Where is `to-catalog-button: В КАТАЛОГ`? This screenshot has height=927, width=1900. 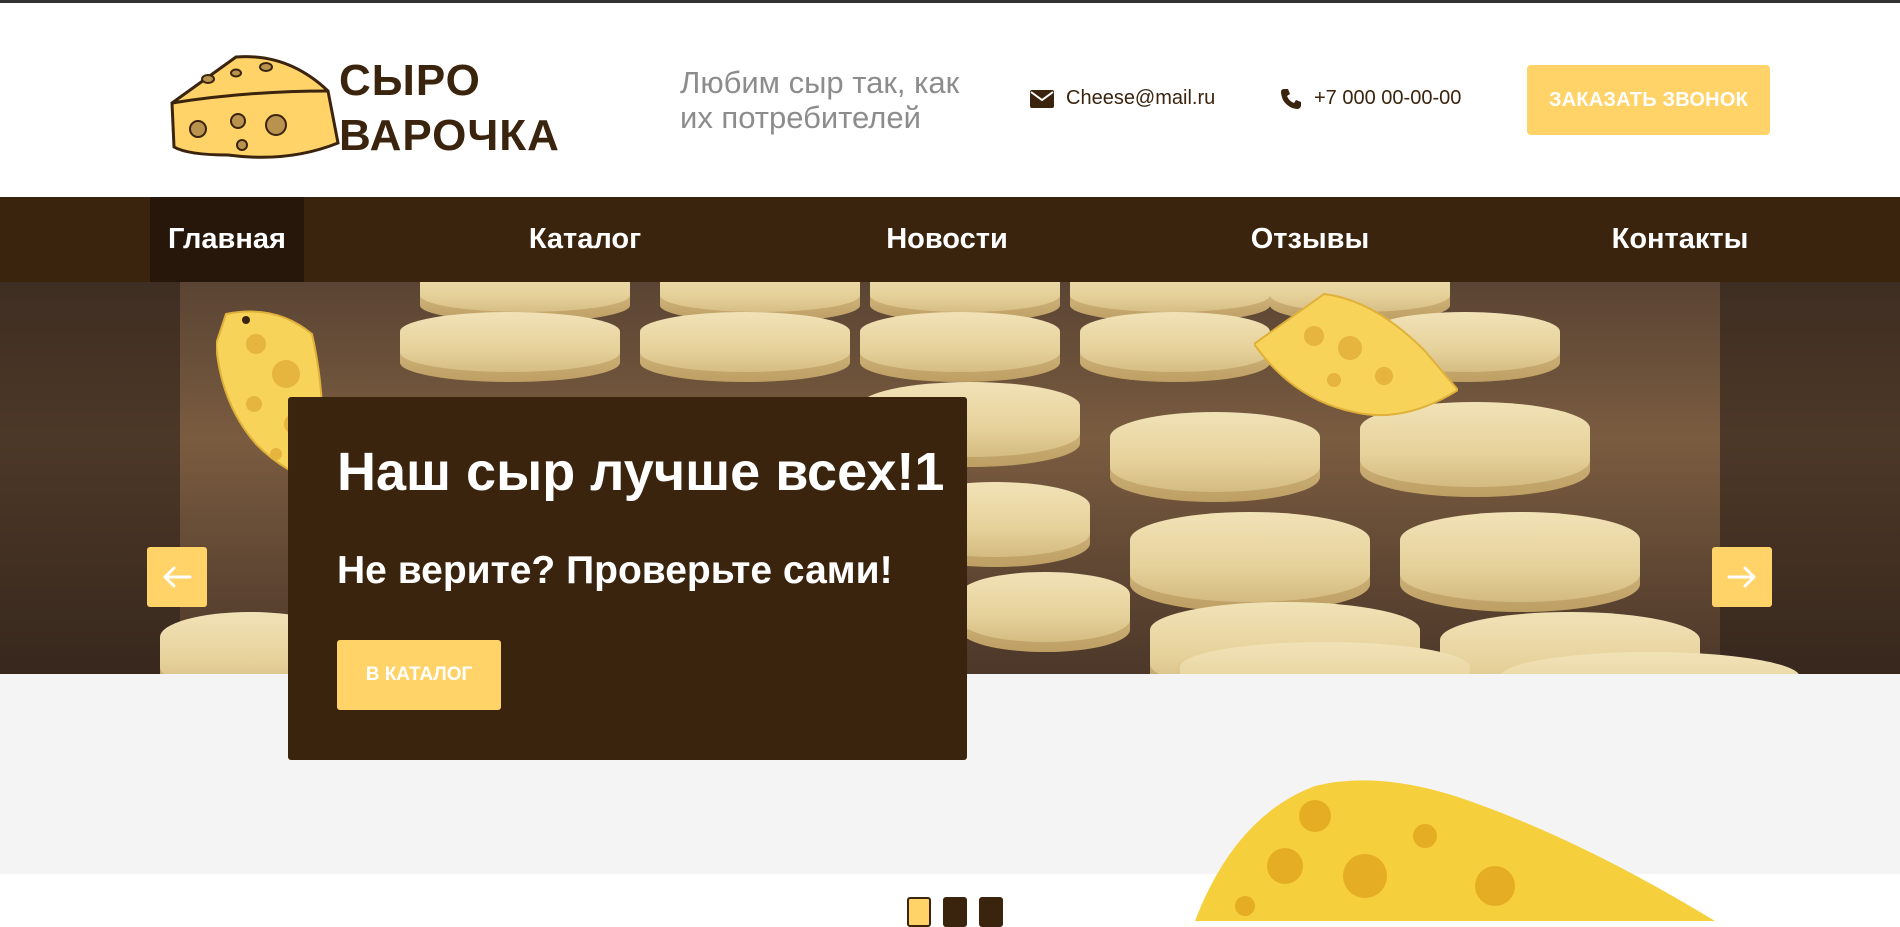 to-catalog-button: В КАТАЛОГ is located at coordinates (419, 675).